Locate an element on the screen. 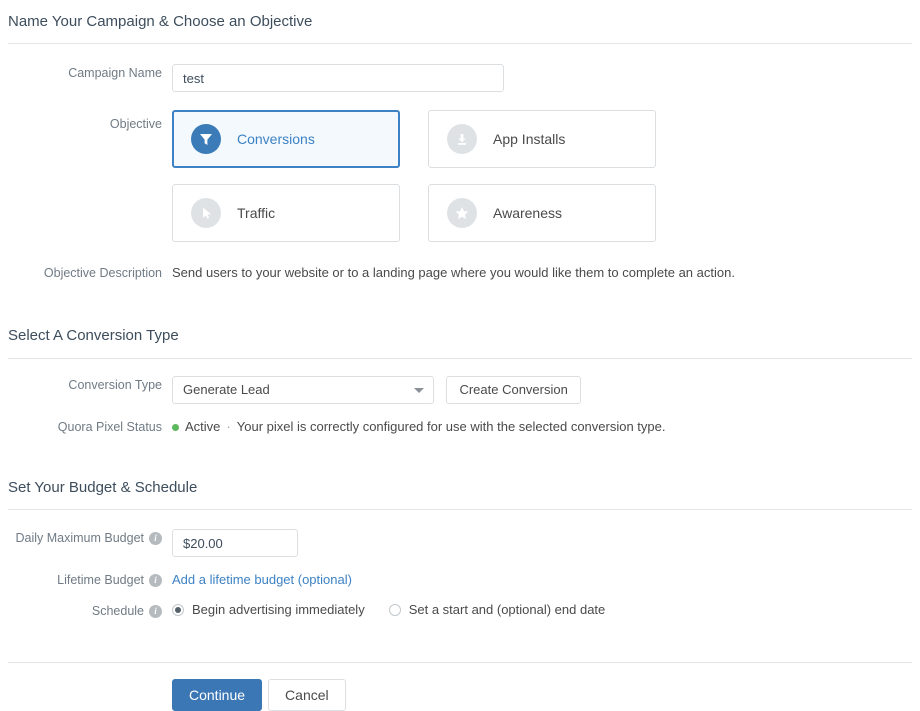 The width and height of the screenshot is (920, 711). conversion-type-select-wrapper: Generate Lead is located at coordinates (303, 390).